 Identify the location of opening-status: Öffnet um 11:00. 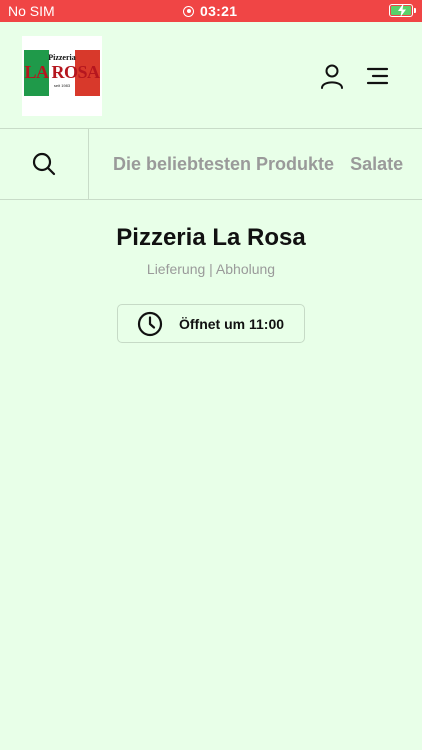
(232, 323).